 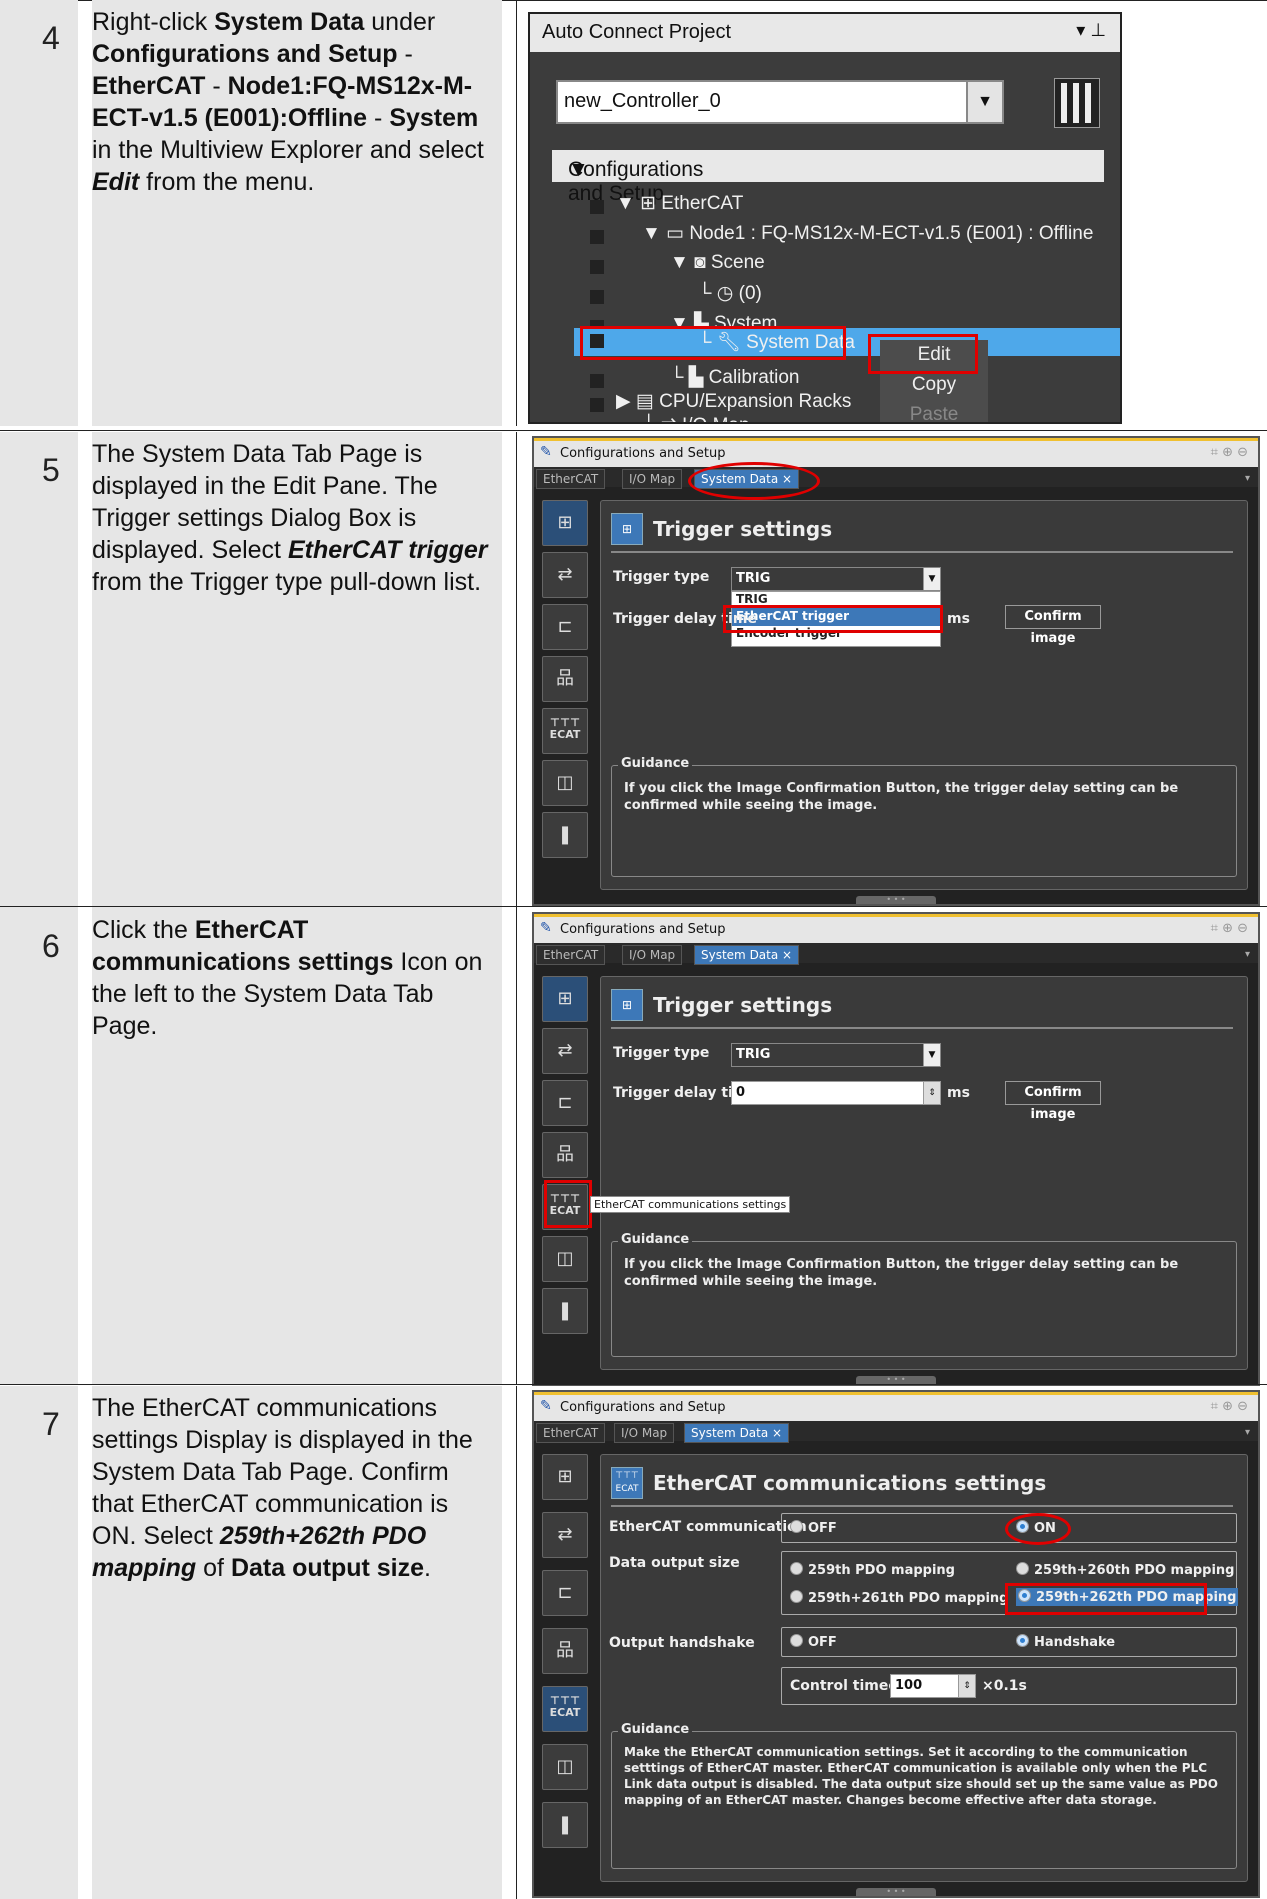 What do you see at coordinates (245, 54) in the screenshot?
I see `bold-term: Configurations and Setup` at bounding box center [245, 54].